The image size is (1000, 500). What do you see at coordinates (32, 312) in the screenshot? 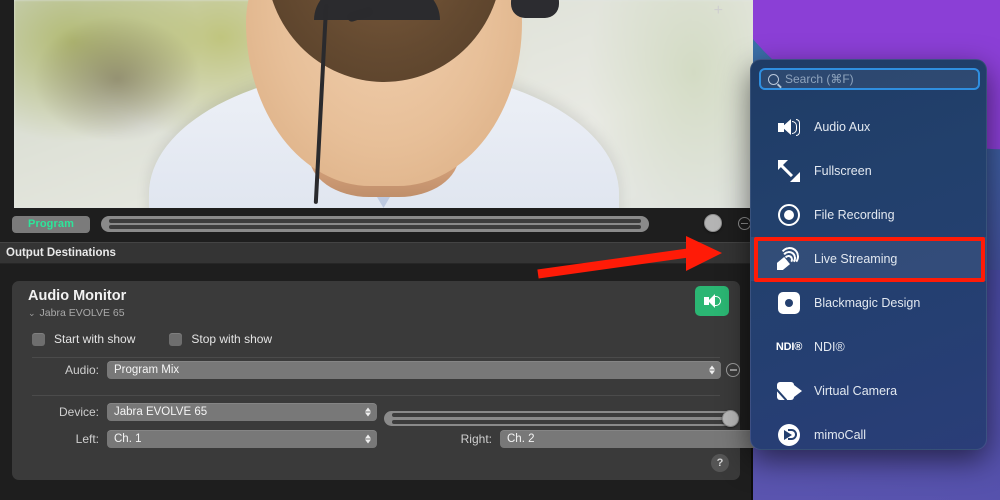
I see `chevron-down-icon: ⌄` at bounding box center [32, 312].